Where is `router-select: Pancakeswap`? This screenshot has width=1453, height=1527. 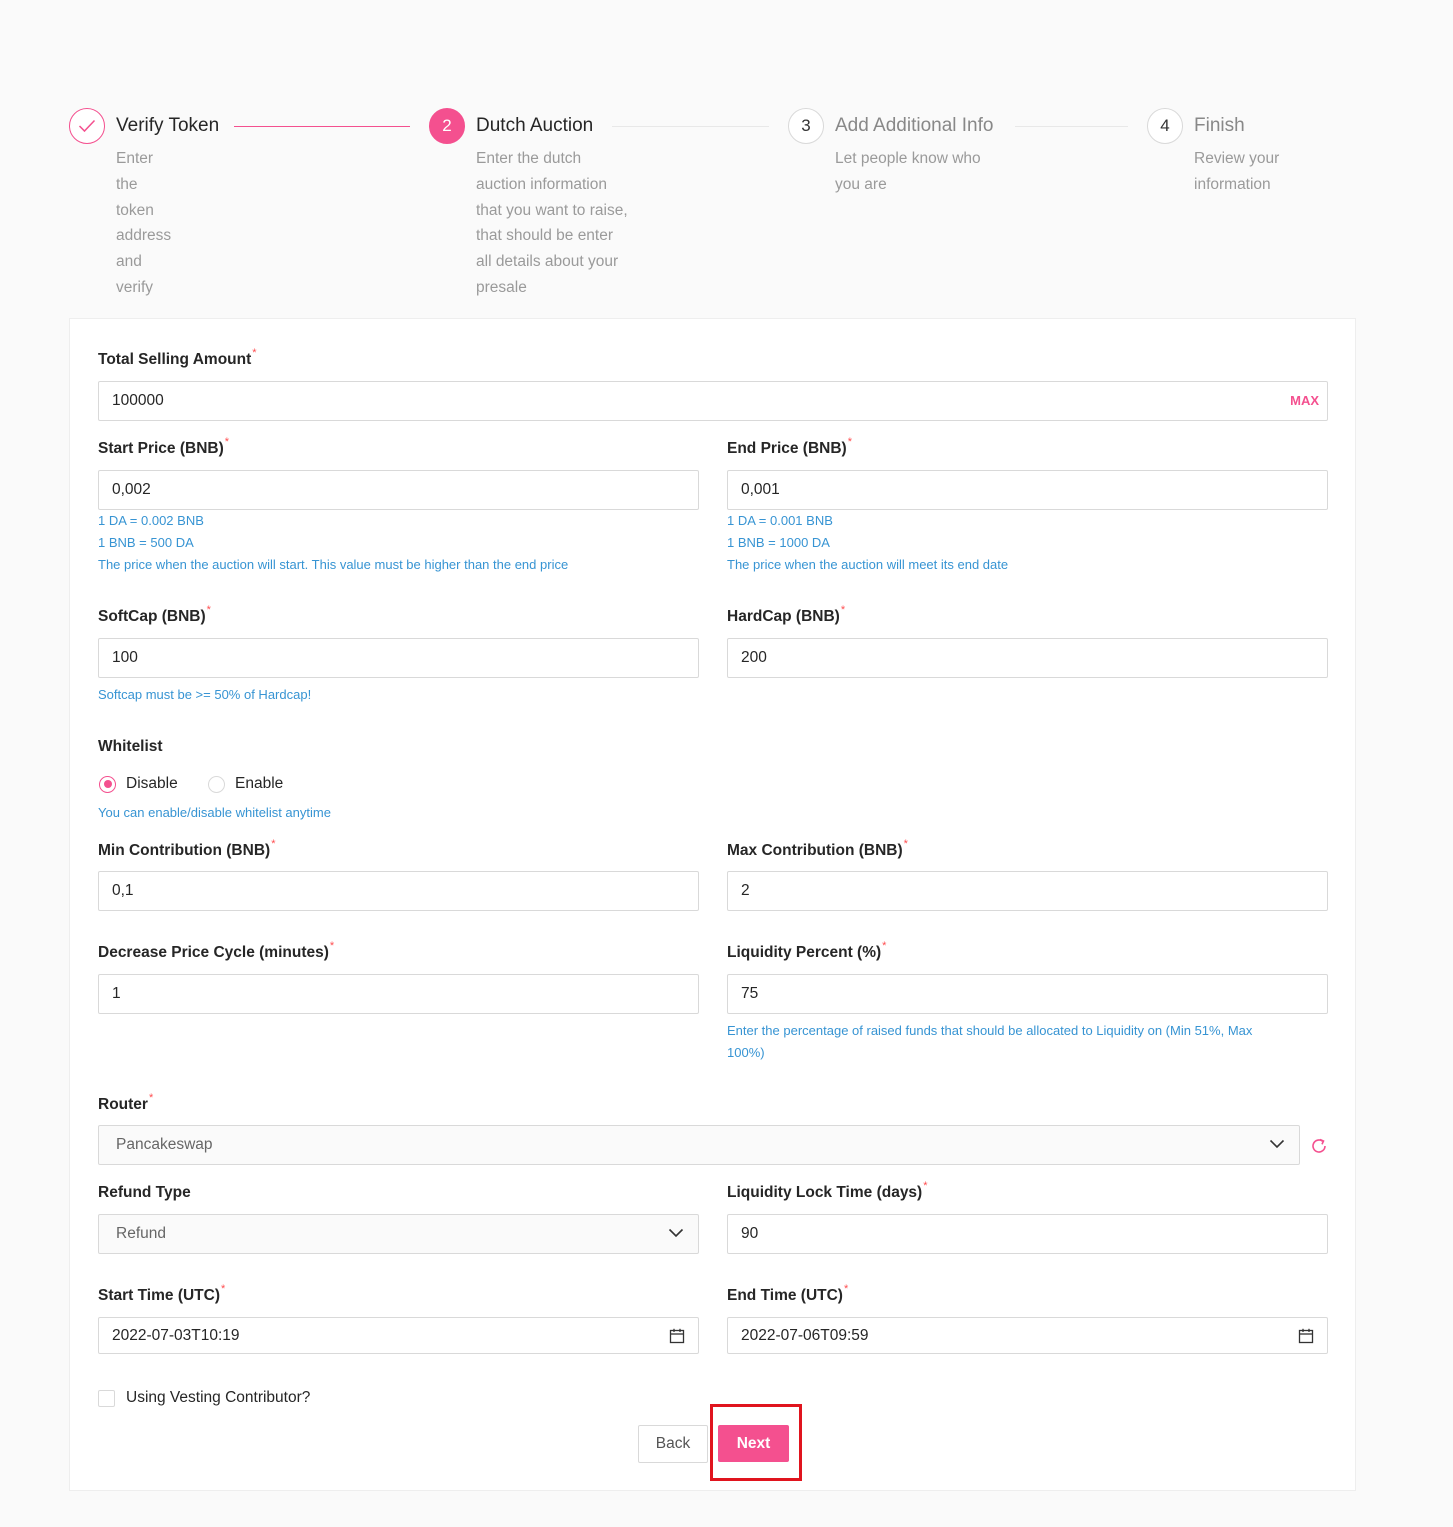
router-select: Pancakeswap is located at coordinates (699, 1145).